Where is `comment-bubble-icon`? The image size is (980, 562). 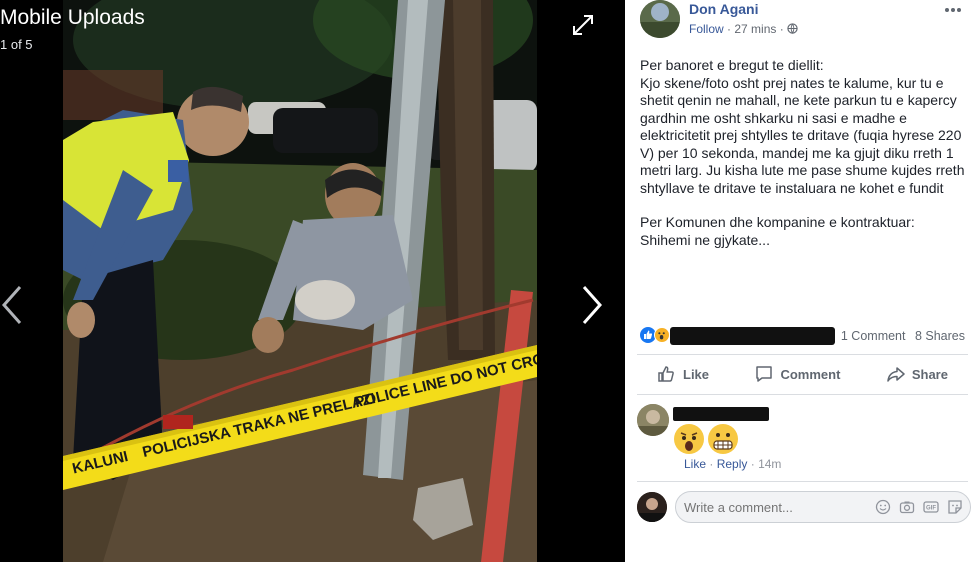
comment-bubble-icon is located at coordinates (764, 374).